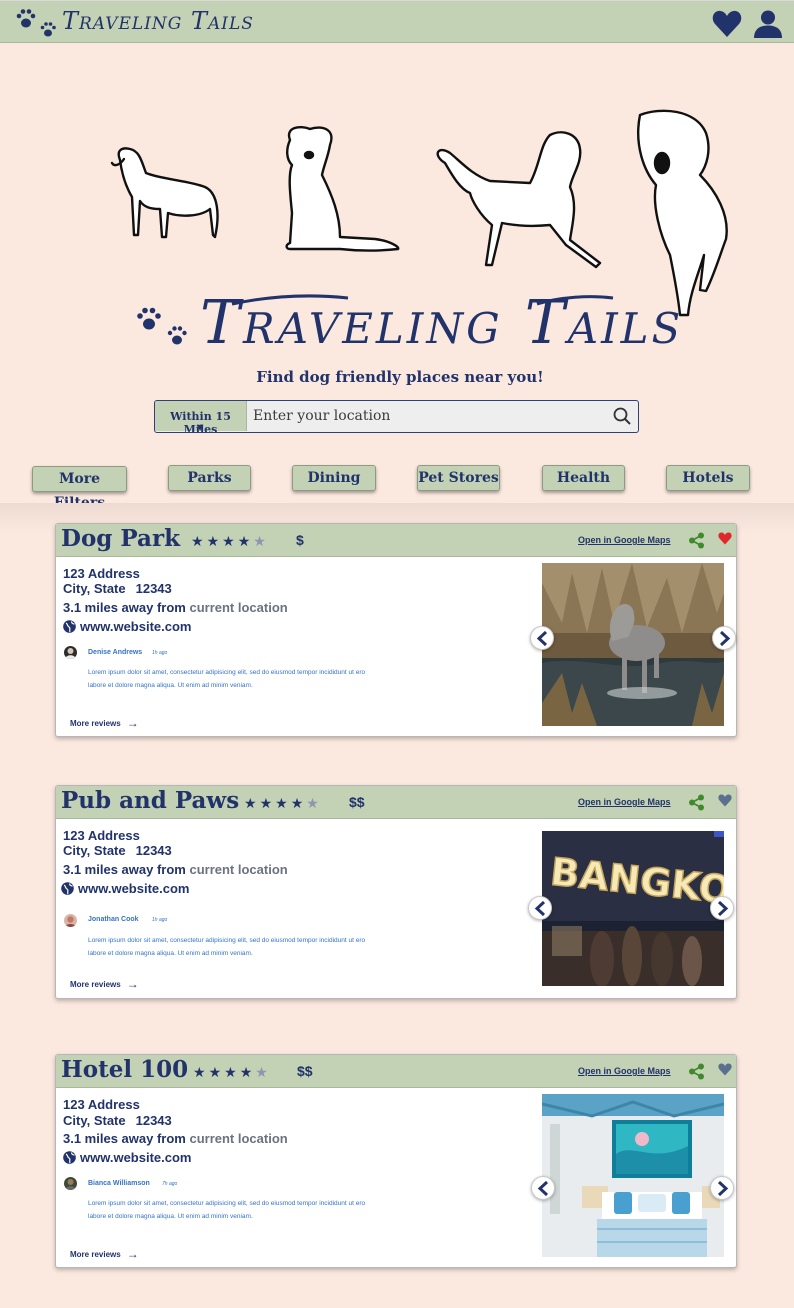 The image size is (794, 1308). Describe the element at coordinates (200, 427) in the screenshot. I see `chevron-down-icon: ▼` at that location.